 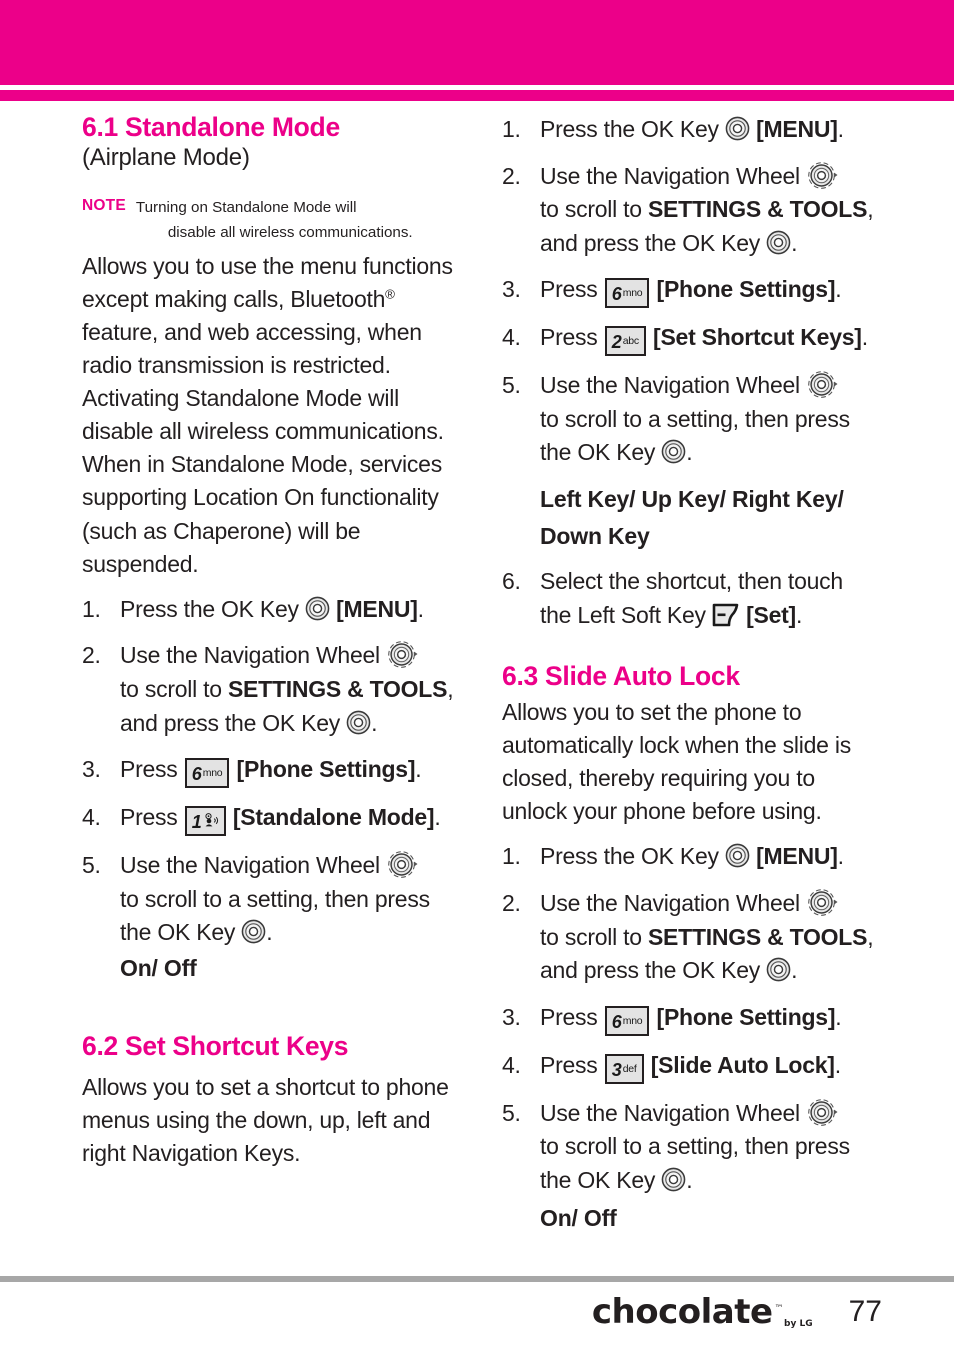 What do you see at coordinates (779, 1309) in the screenshot?
I see `trademark-mark: ™` at bounding box center [779, 1309].